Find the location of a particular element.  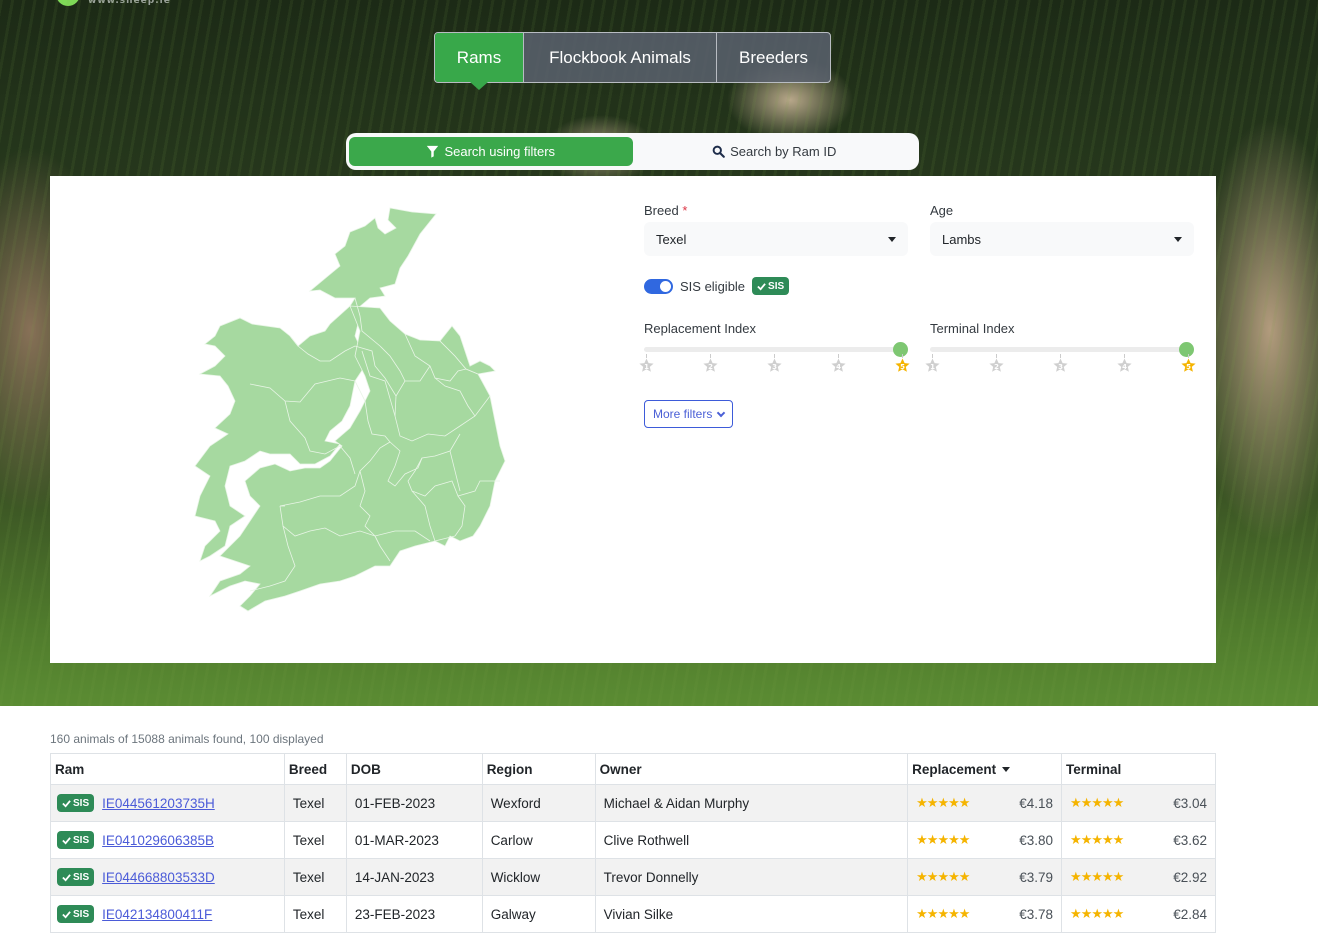

ram-id-link: IE044561203735H is located at coordinates (158, 803).